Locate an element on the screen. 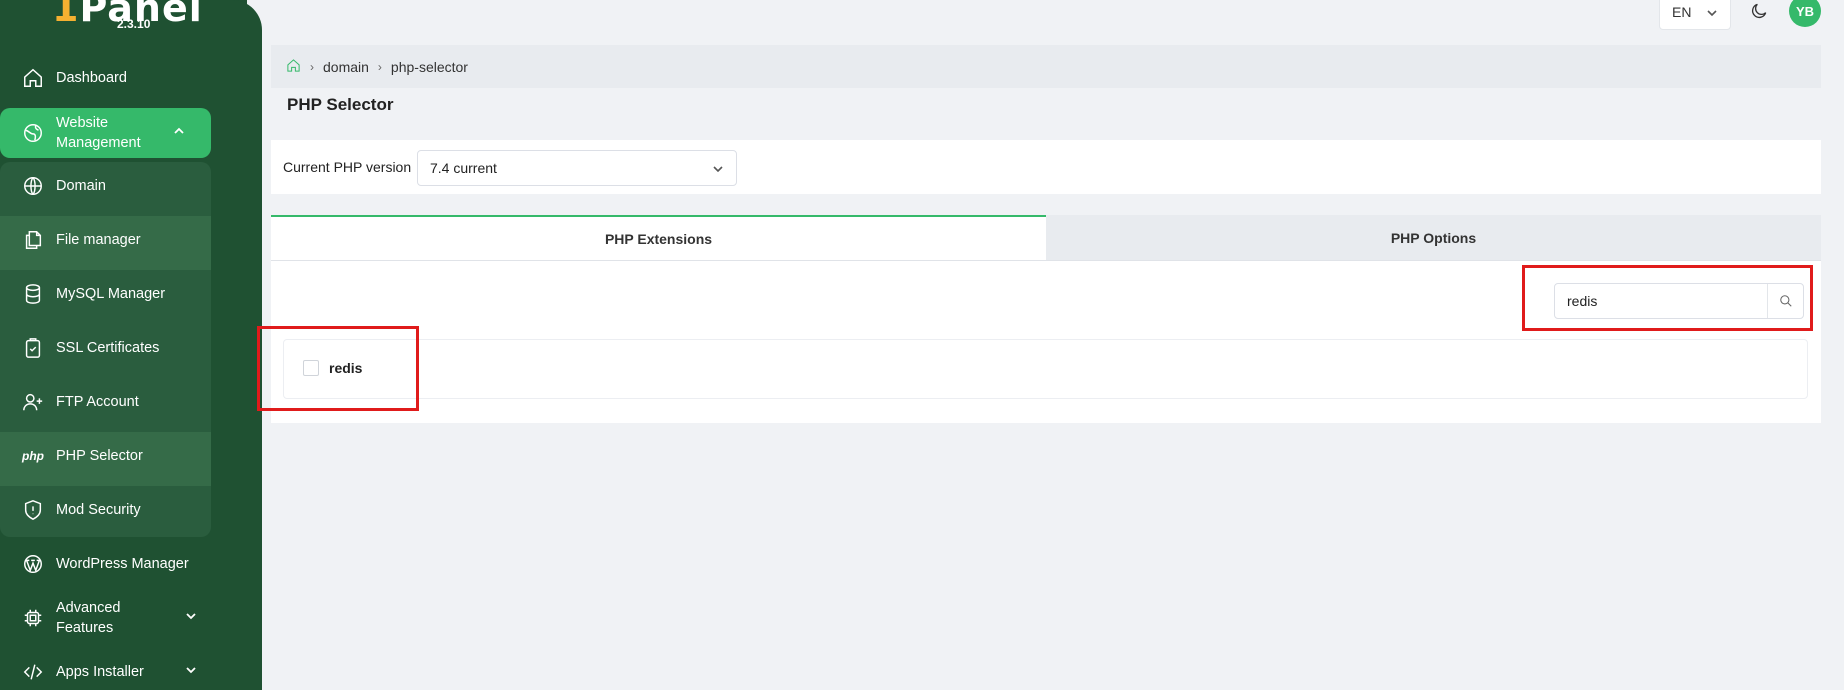 This screenshot has height=690, width=1844. avatar: YB is located at coordinates (1805, 13).